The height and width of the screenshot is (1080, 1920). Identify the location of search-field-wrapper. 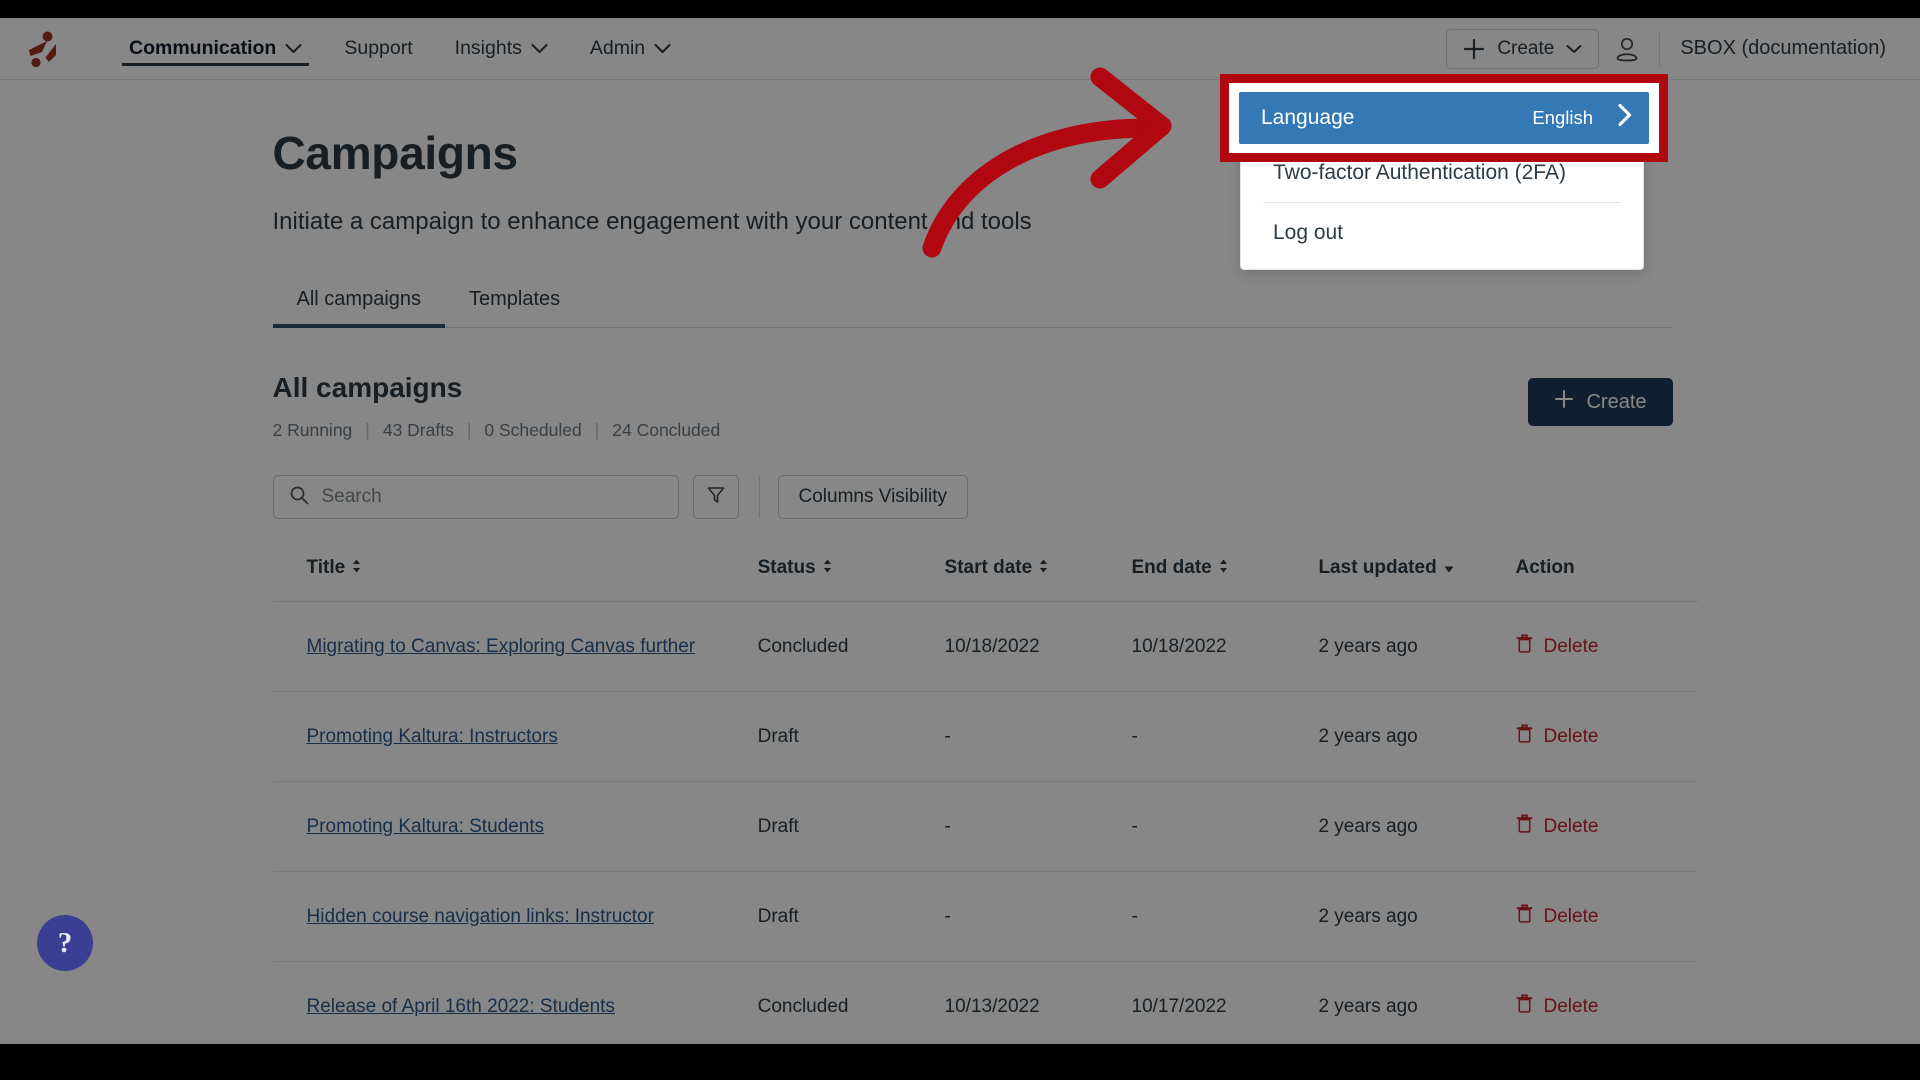
(475, 497).